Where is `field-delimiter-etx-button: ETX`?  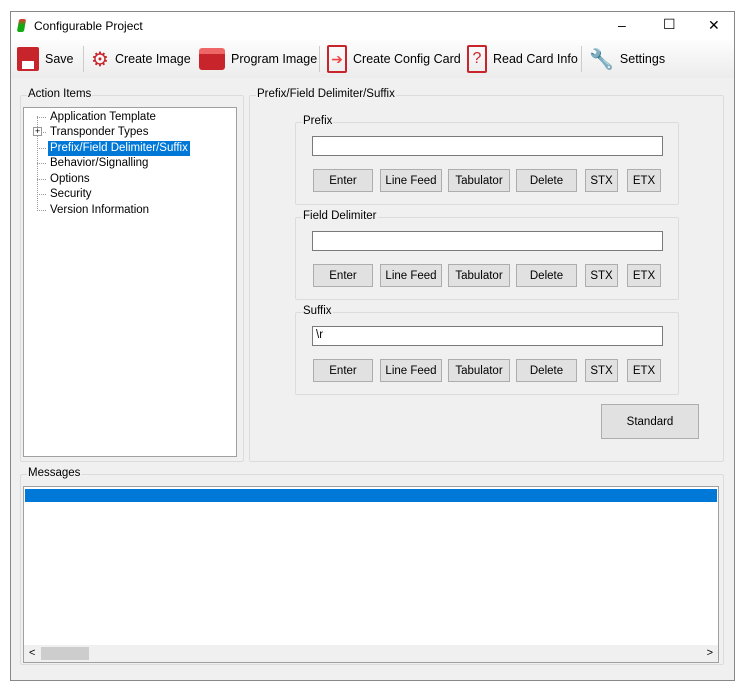 field-delimiter-etx-button: ETX is located at coordinates (644, 275).